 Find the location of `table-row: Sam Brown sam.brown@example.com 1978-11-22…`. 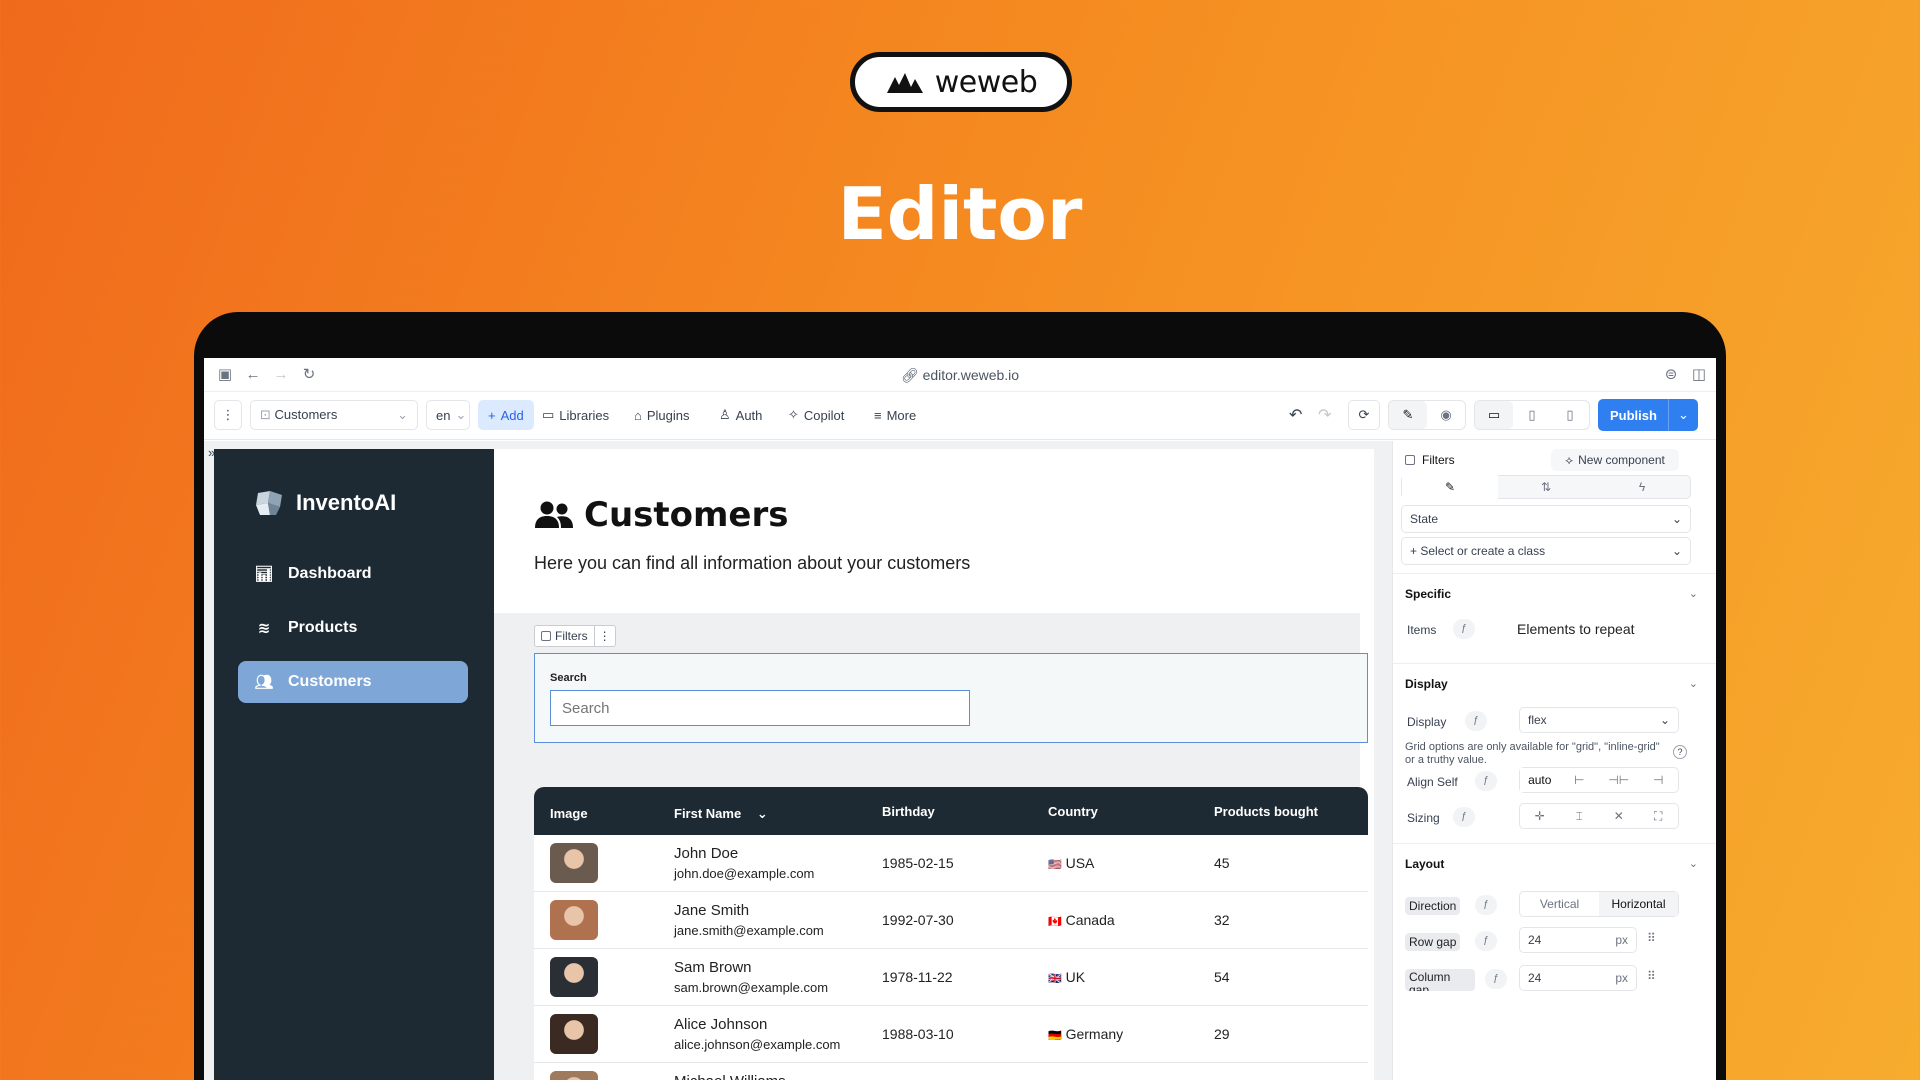

table-row: Sam Brown sam.brown@example.com 1978-11-22… is located at coordinates (951, 977).